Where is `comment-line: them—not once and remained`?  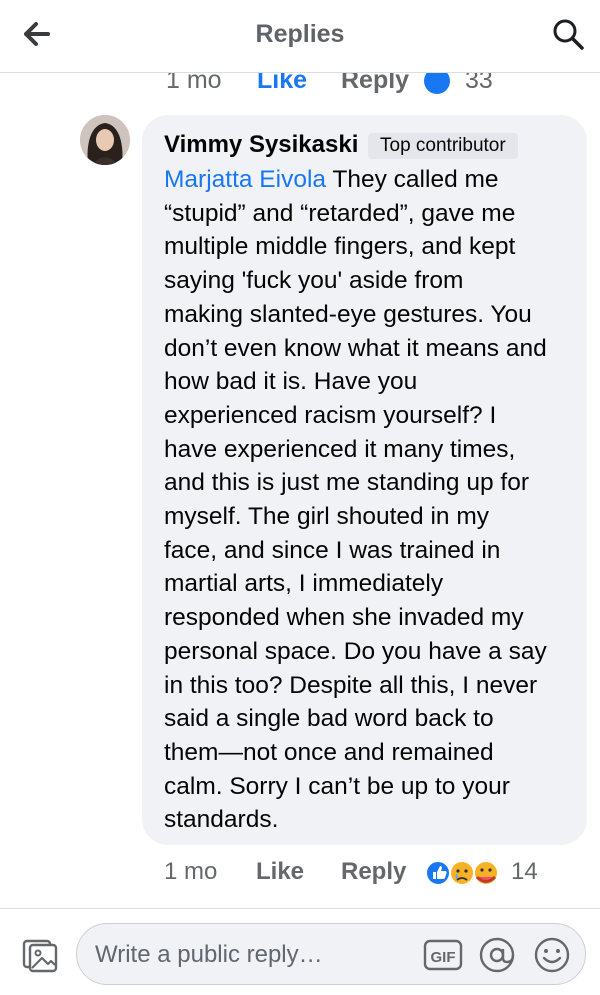
comment-line: them—not once and remained is located at coordinates (329, 752).